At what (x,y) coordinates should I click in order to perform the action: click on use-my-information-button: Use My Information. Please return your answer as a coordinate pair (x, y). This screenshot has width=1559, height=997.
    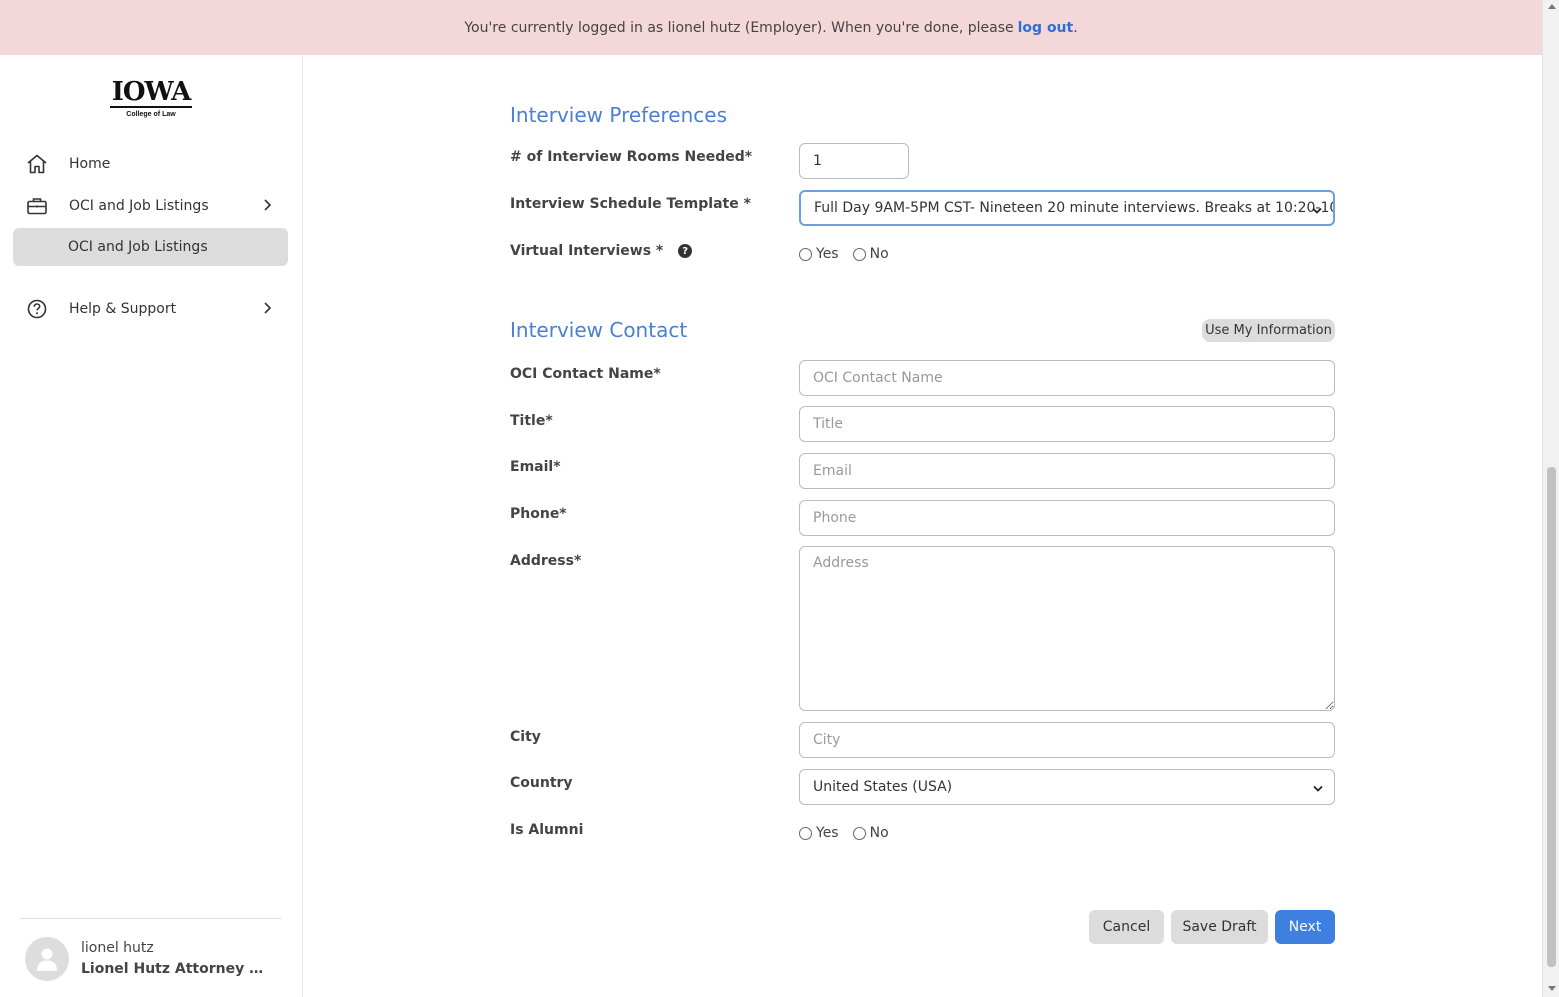
    Looking at the image, I should click on (1268, 330).